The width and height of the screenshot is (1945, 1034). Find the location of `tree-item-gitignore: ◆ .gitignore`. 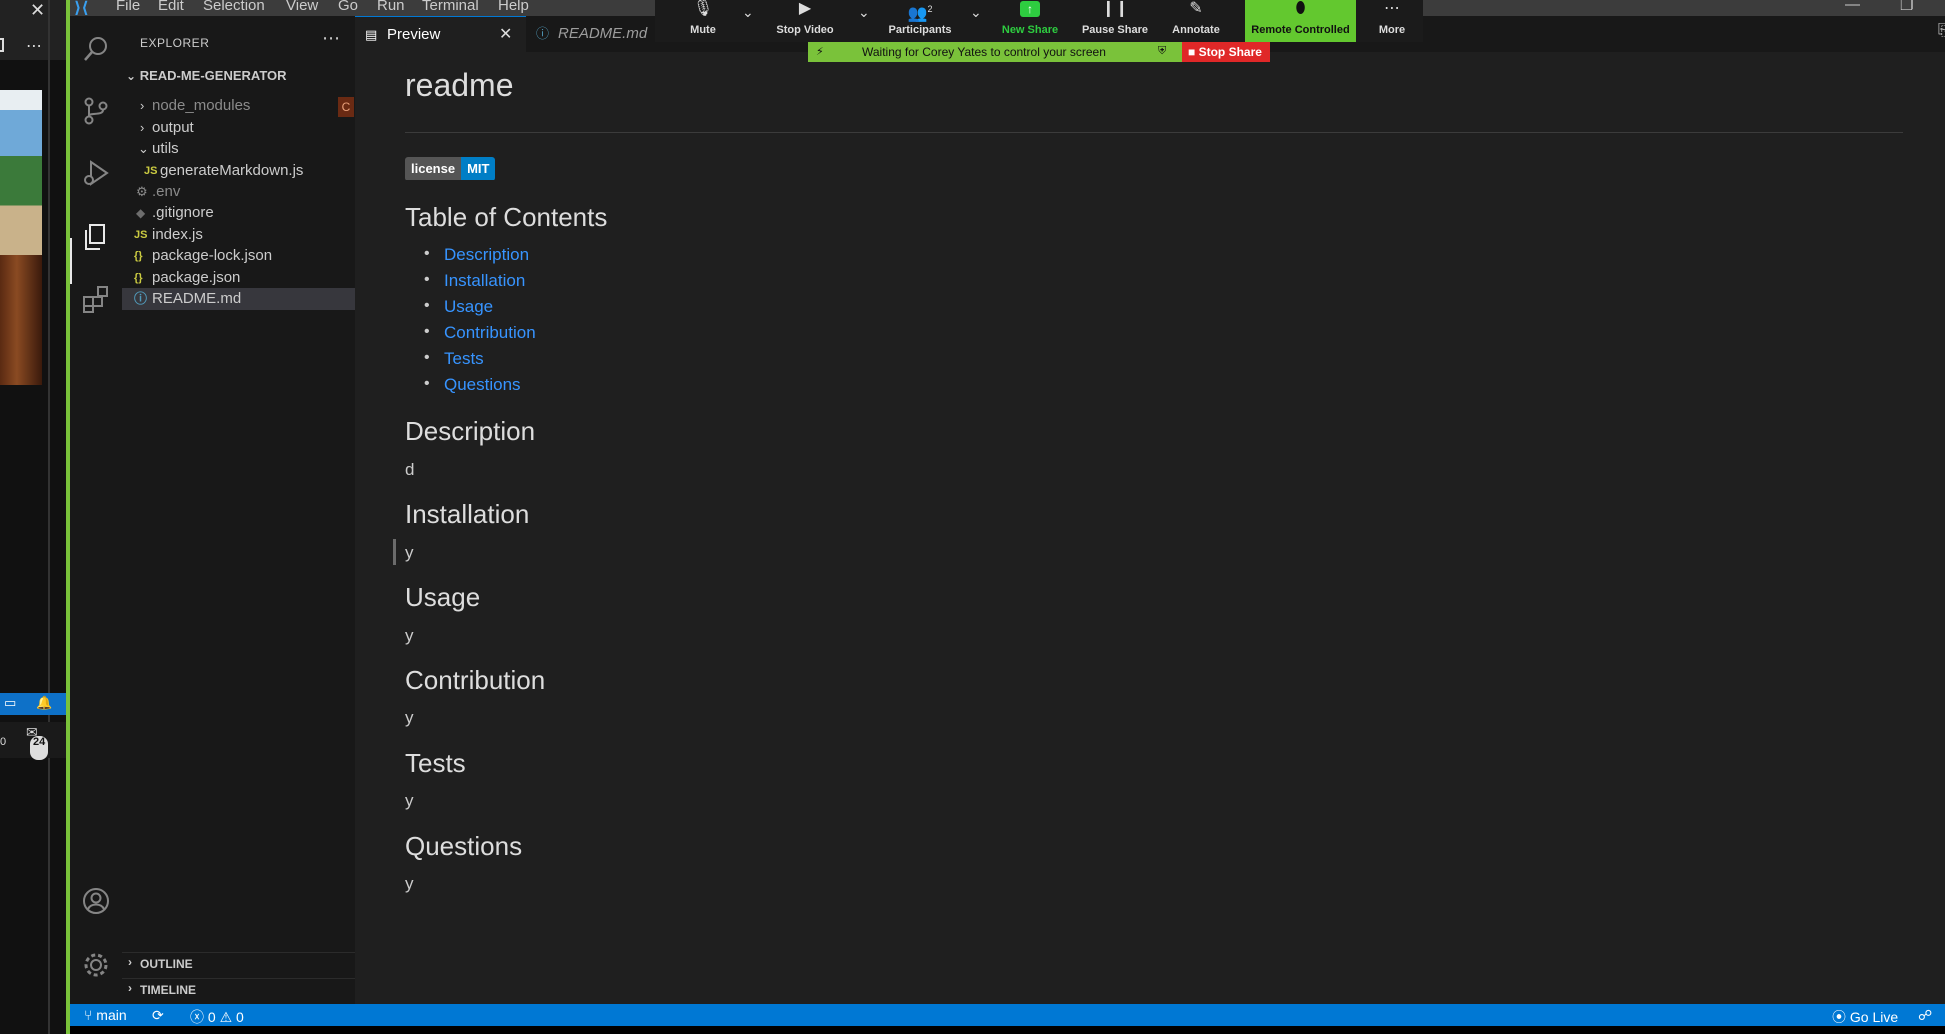

tree-item-gitignore: ◆ .gitignore is located at coordinates (238, 213).